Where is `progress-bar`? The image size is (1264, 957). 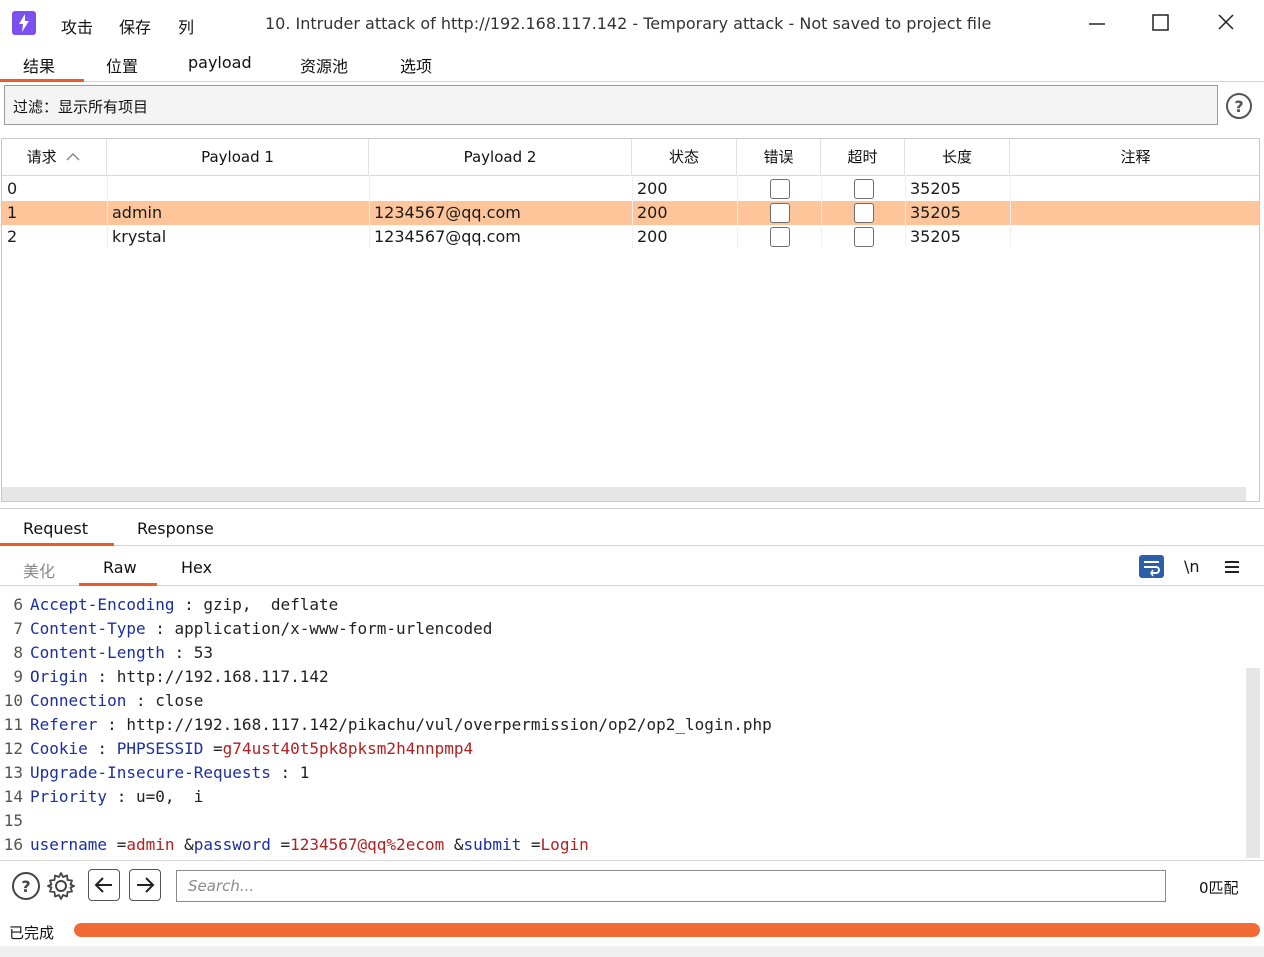 progress-bar is located at coordinates (667, 930).